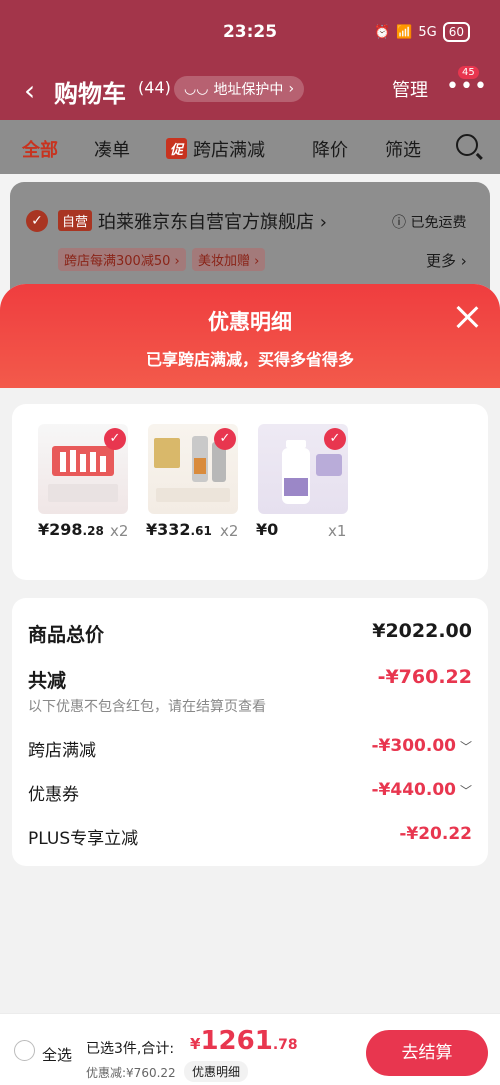 This screenshot has width=500, height=1085. Describe the element at coordinates (404, 32) in the screenshot. I see `wifi-icon: 📶` at that location.